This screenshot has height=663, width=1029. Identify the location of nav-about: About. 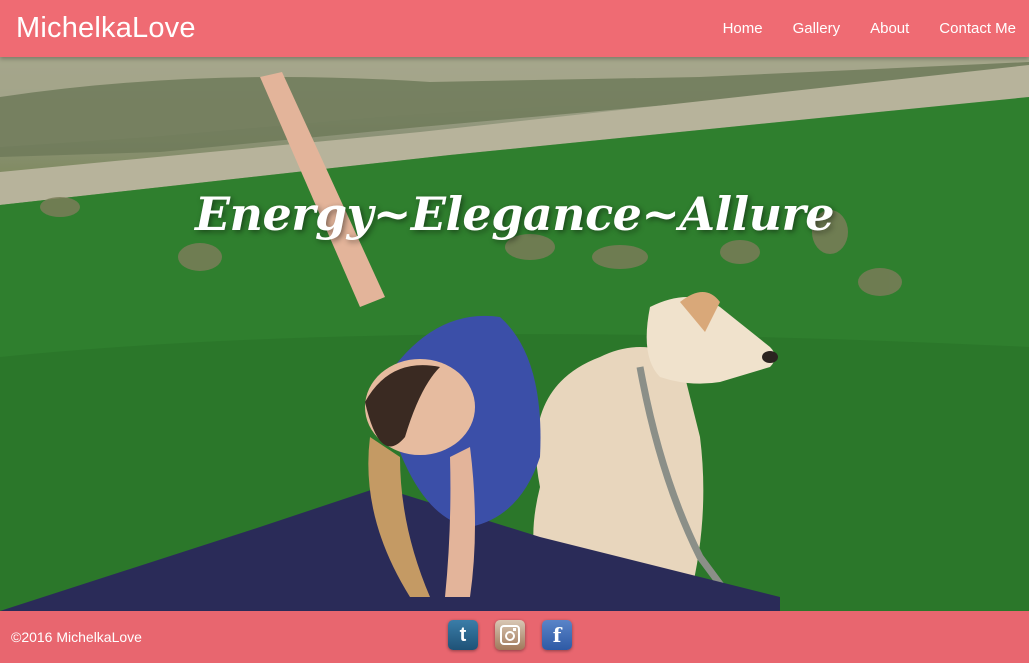
(889, 28).